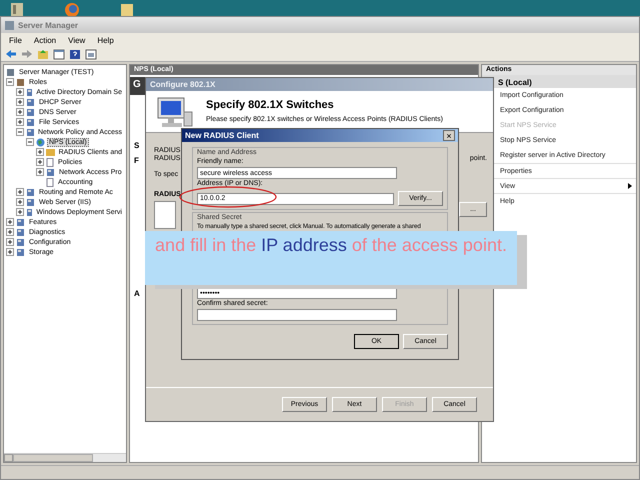  Describe the element at coordinates (48, 25) in the screenshot. I see `window-title: Server Manager` at that location.